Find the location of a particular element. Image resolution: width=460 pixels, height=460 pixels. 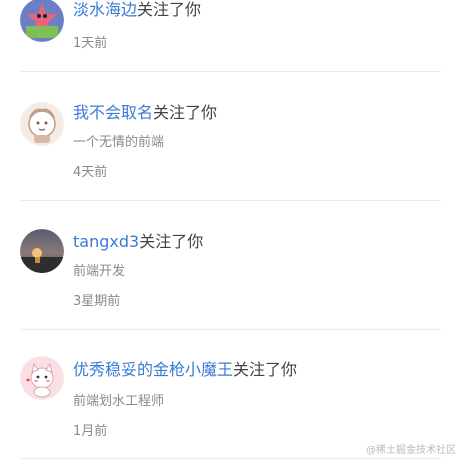

timestamp: 1天前 is located at coordinates (90, 43).